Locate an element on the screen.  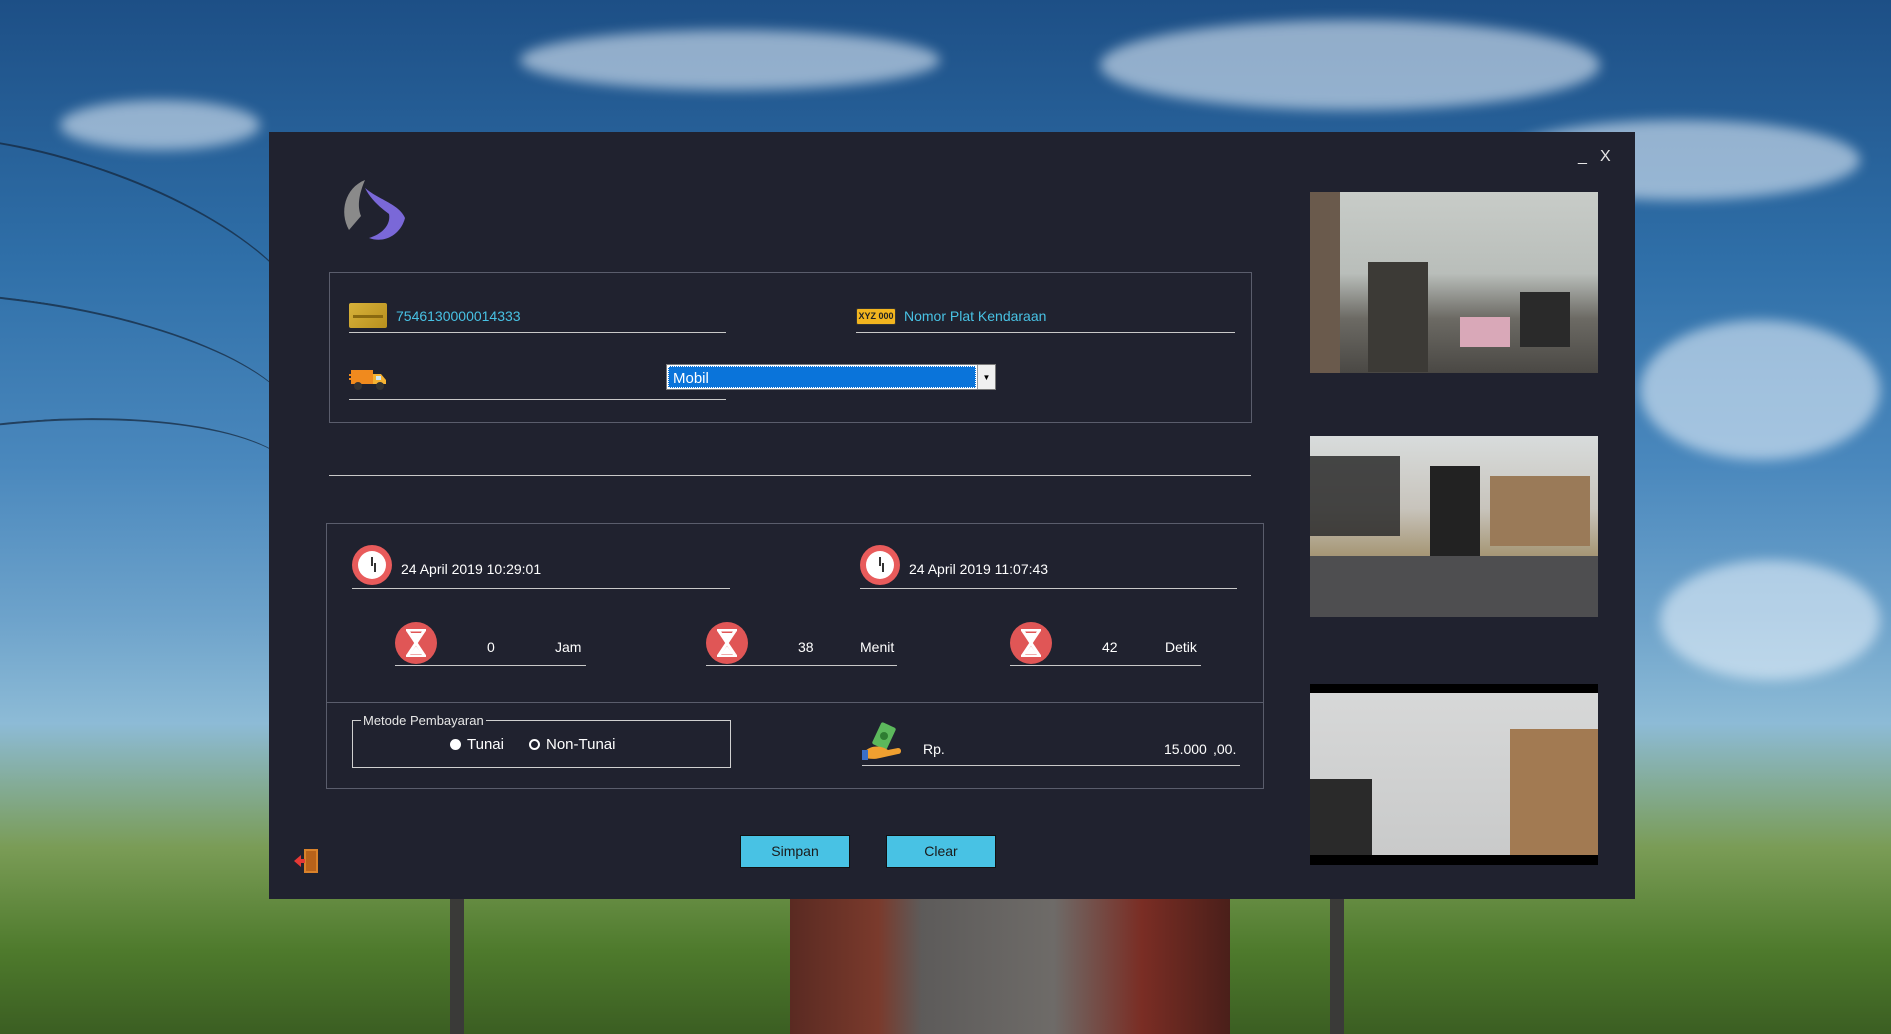
price-suffix: ,00. is located at coordinates (1225, 749).